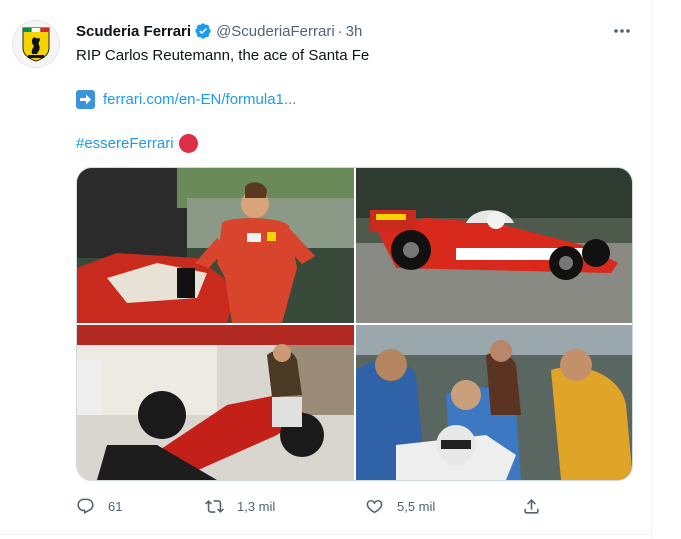 The width and height of the screenshot is (681, 539). I want to click on like-button: 5,5 mil, so click(400, 506).